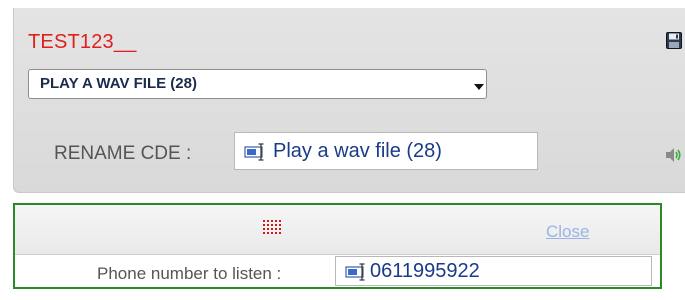 Image resolution: width=685 pixels, height=300 pixels. Describe the element at coordinates (118, 83) in the screenshot. I see `command-select-value: PLAY A WAV FILE (28)` at that location.